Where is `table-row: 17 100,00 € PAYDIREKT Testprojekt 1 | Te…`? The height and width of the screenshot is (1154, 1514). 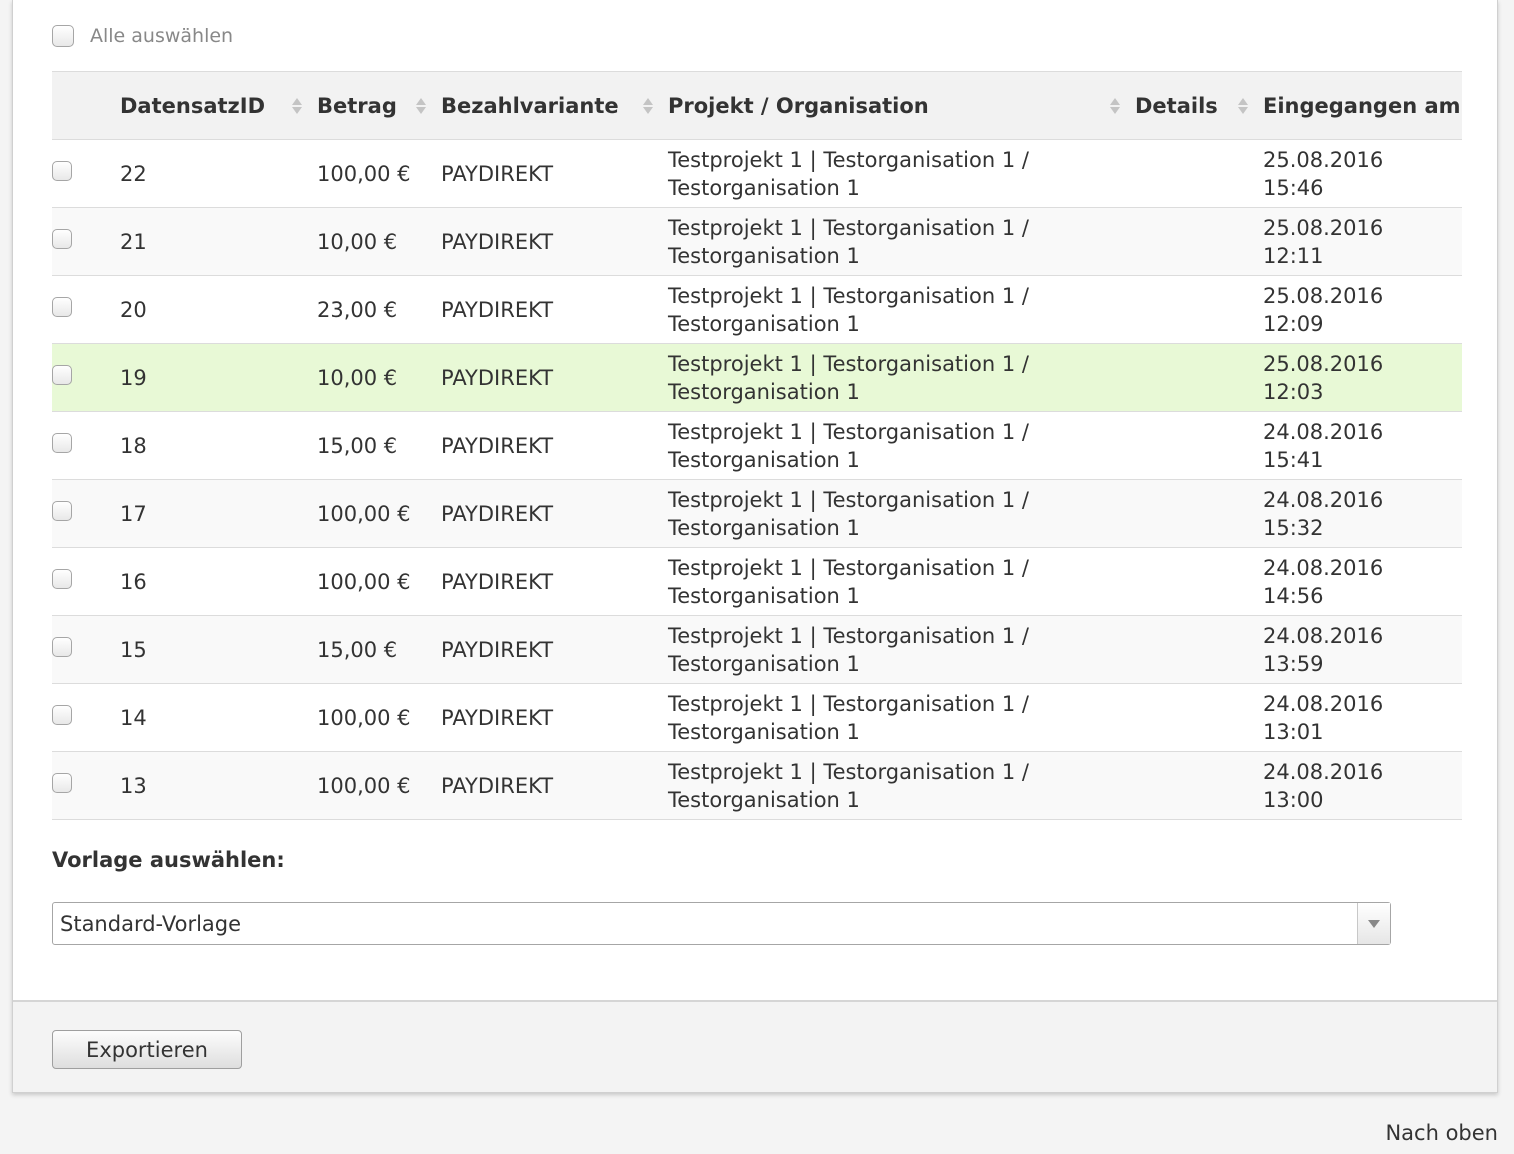
table-row: 17 100,00 € PAYDIREKT Testprojekt 1 | Te… is located at coordinates (757, 513).